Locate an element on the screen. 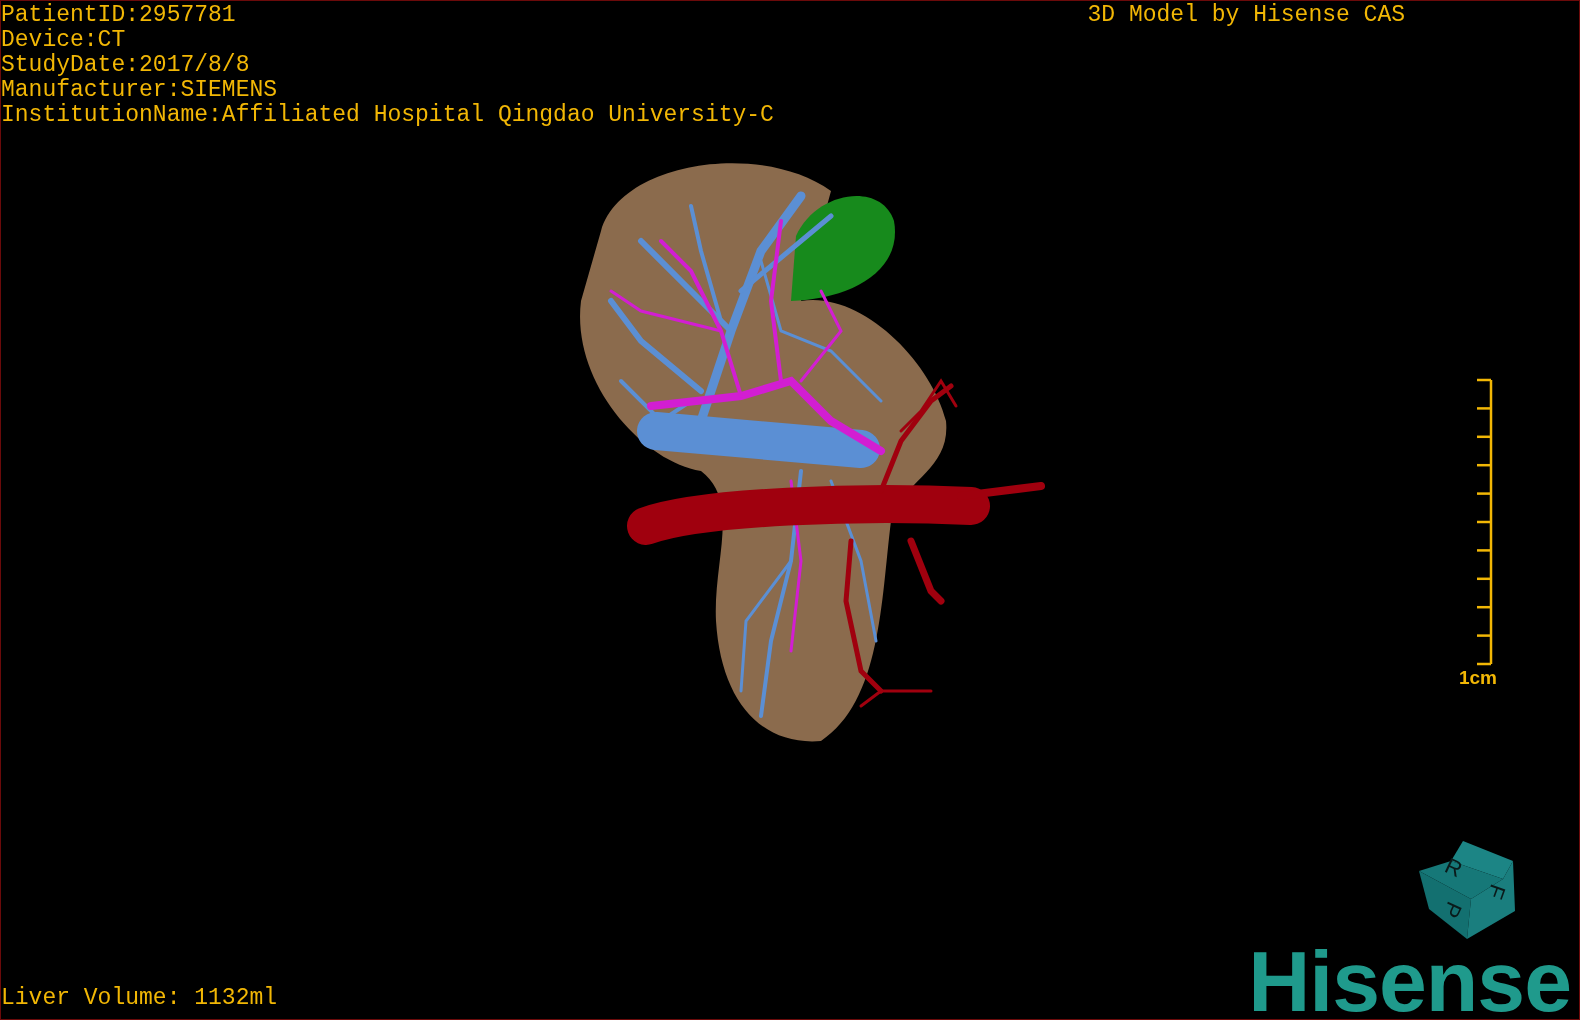 Image resolution: width=1580 pixels, height=1020 pixels. orientation-cube: R F P is located at coordinates (1467, 891).